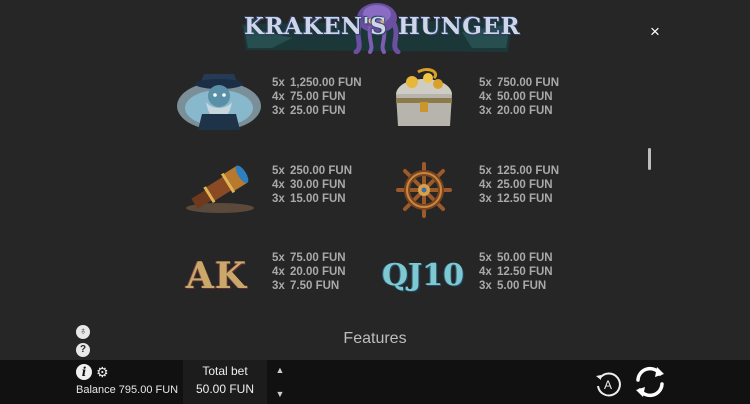  What do you see at coordinates (217, 276) in the screenshot?
I see `letters-a-k-symbol: AK` at bounding box center [217, 276].